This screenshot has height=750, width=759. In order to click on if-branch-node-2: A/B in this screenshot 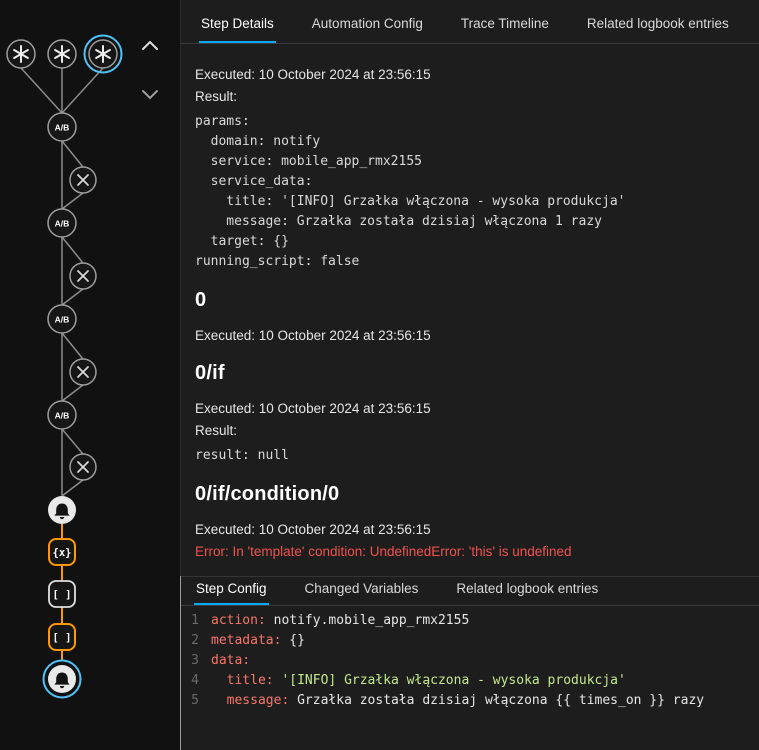, I will do `click(62, 223)`.